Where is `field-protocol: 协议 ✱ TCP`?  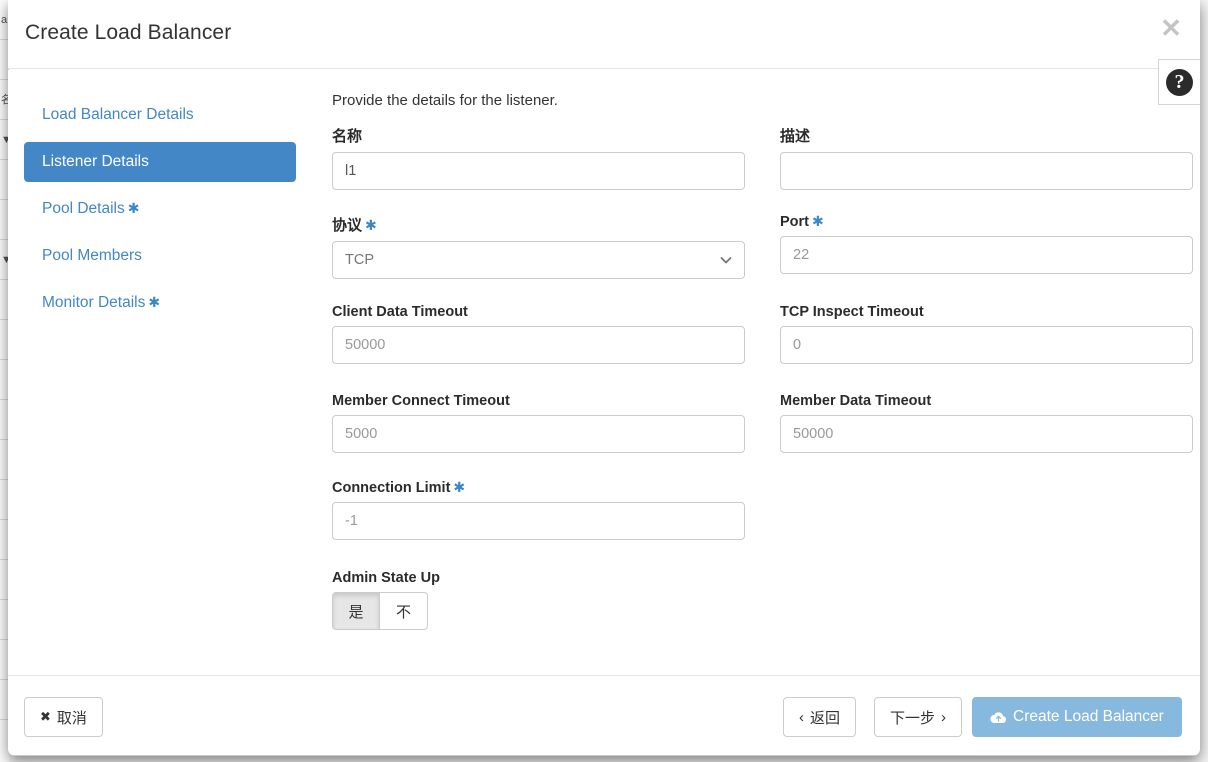 field-protocol: 协议 ✱ TCP is located at coordinates (538, 246).